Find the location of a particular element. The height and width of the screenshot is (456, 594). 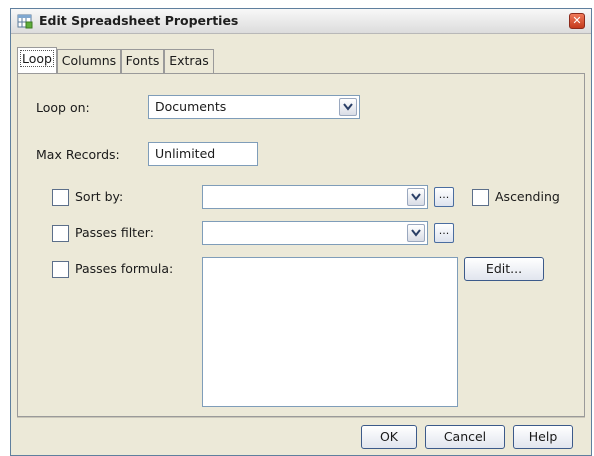

help-button: Help is located at coordinates (543, 437).